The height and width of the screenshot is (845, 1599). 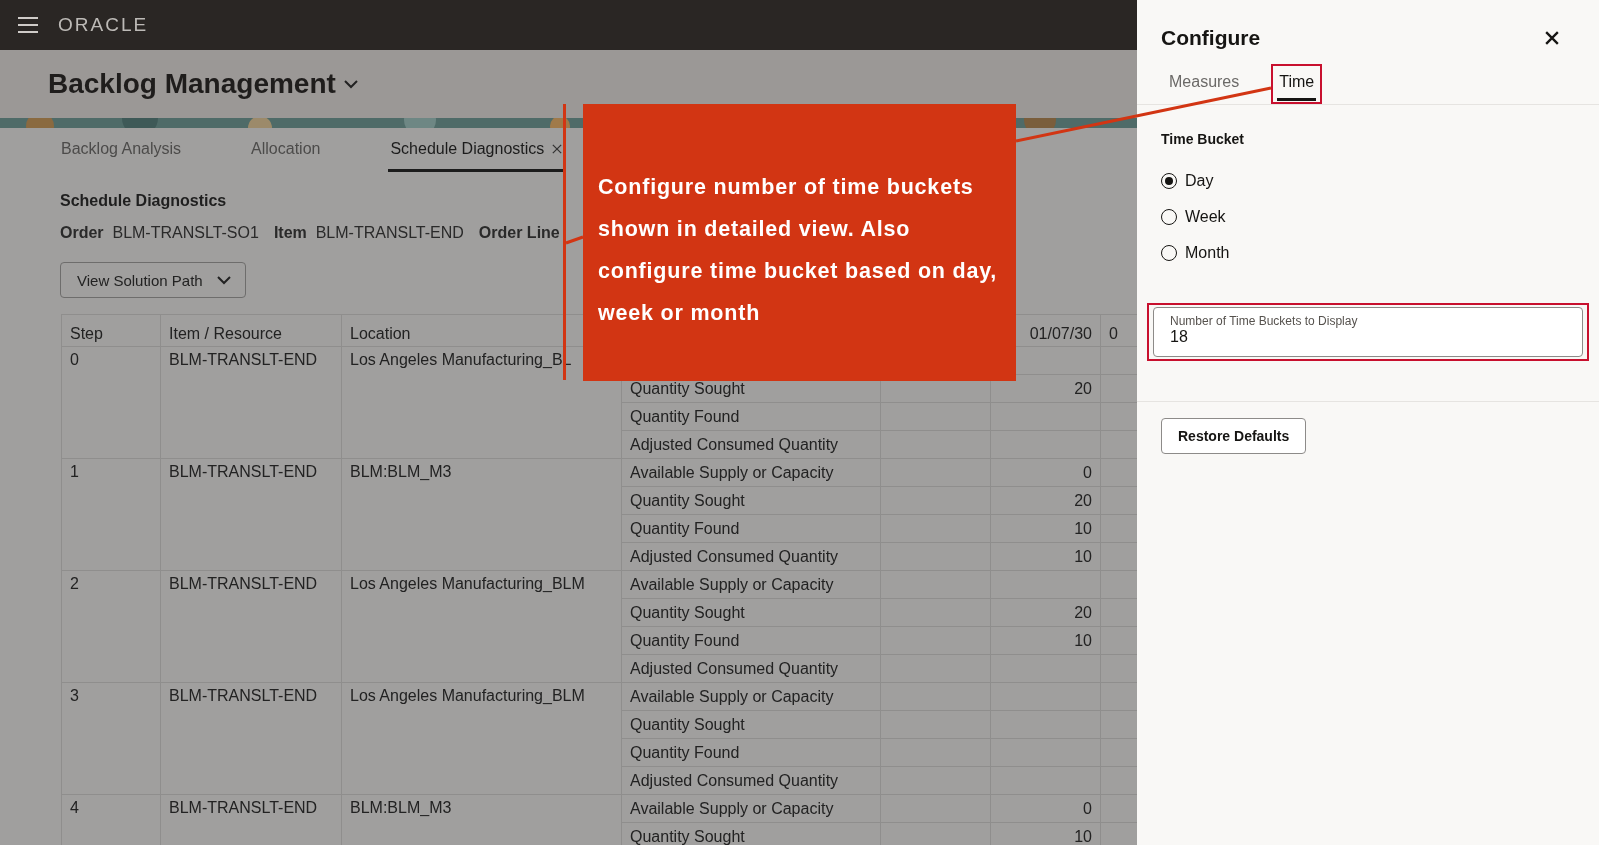 What do you see at coordinates (1211, 38) in the screenshot?
I see `panel-title: Configure` at bounding box center [1211, 38].